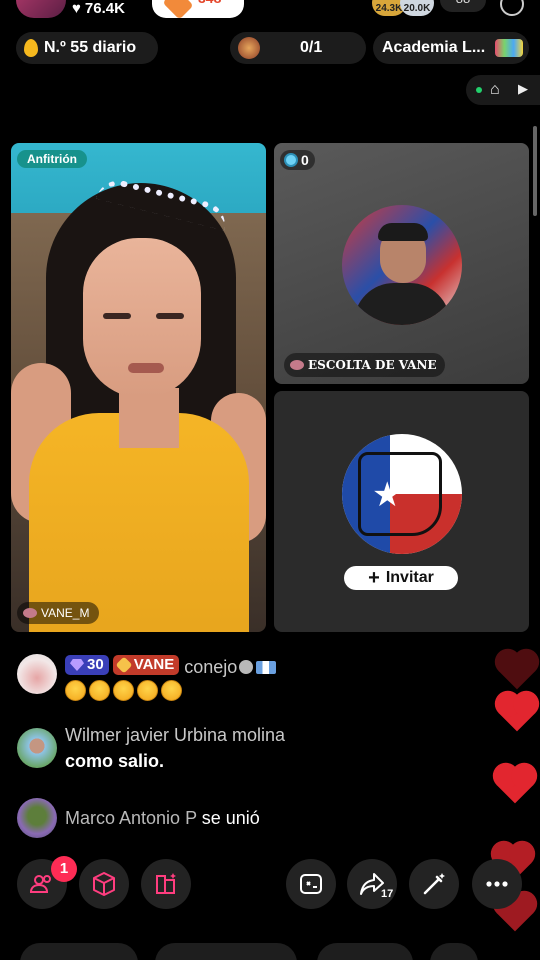  I want to click on scroll-indicator, so click(535, 171).